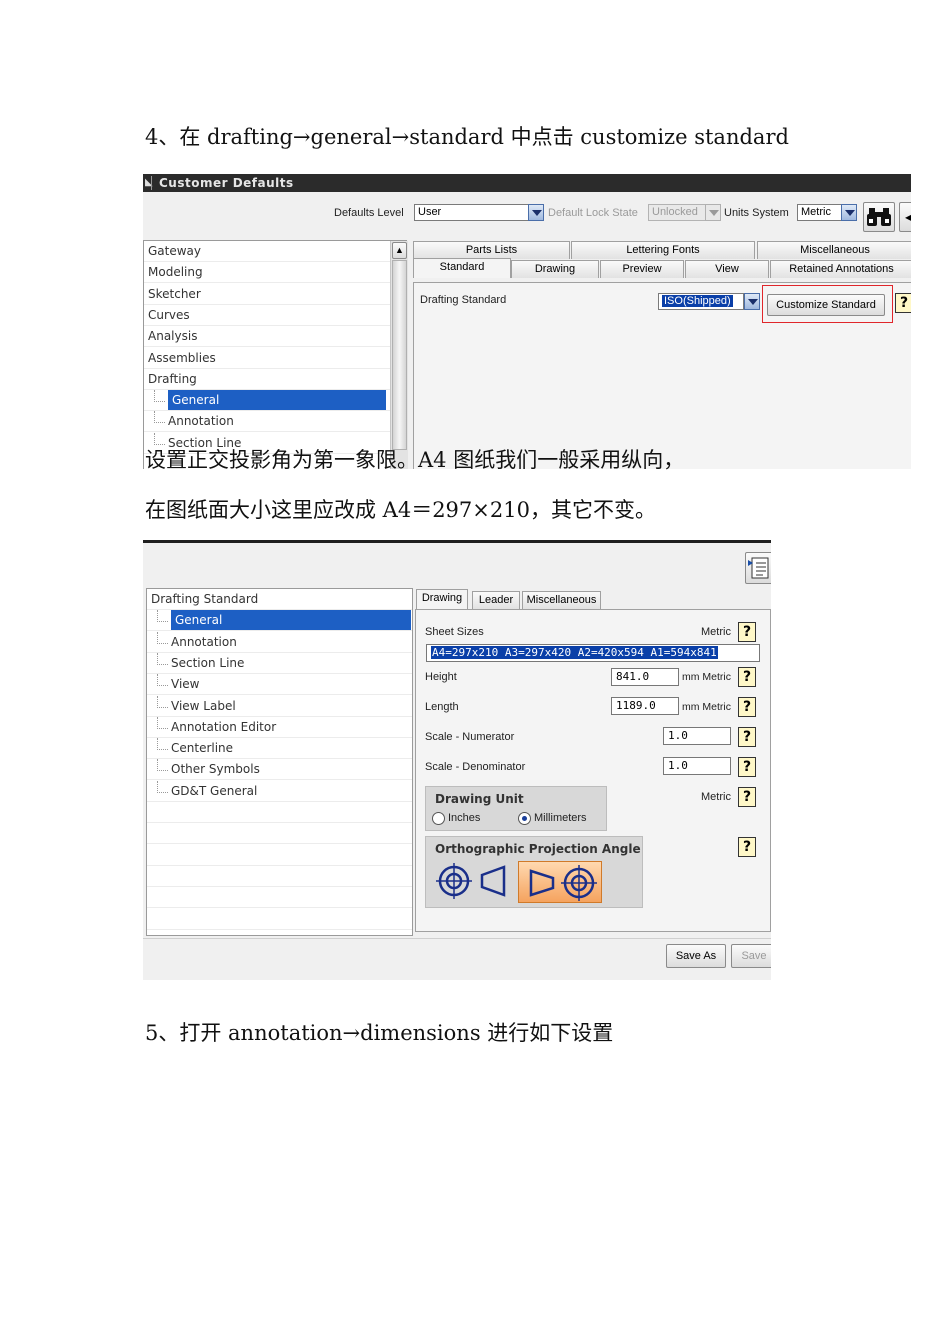  Describe the element at coordinates (226, 183) in the screenshot. I see `window-title: Customer Defaults` at that location.